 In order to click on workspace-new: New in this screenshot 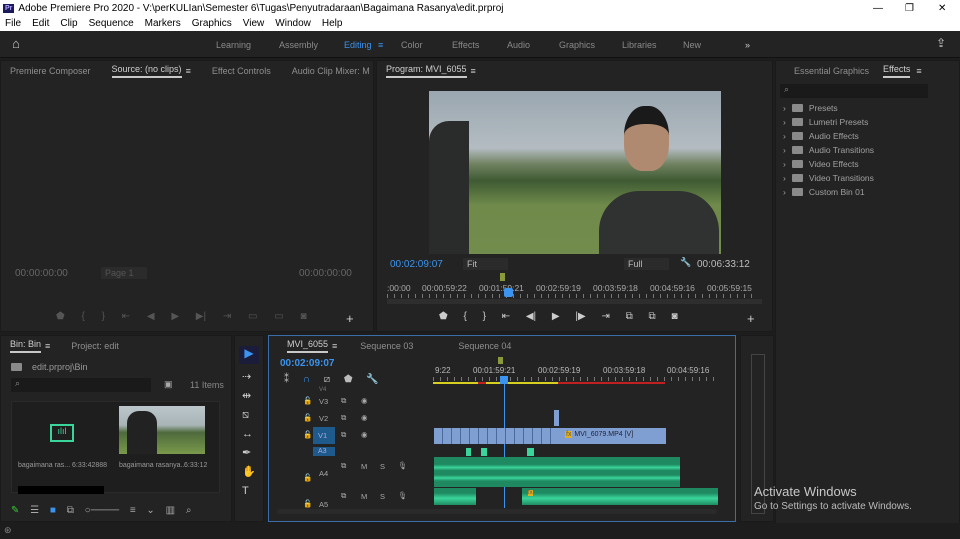, I will do `click(692, 45)`.